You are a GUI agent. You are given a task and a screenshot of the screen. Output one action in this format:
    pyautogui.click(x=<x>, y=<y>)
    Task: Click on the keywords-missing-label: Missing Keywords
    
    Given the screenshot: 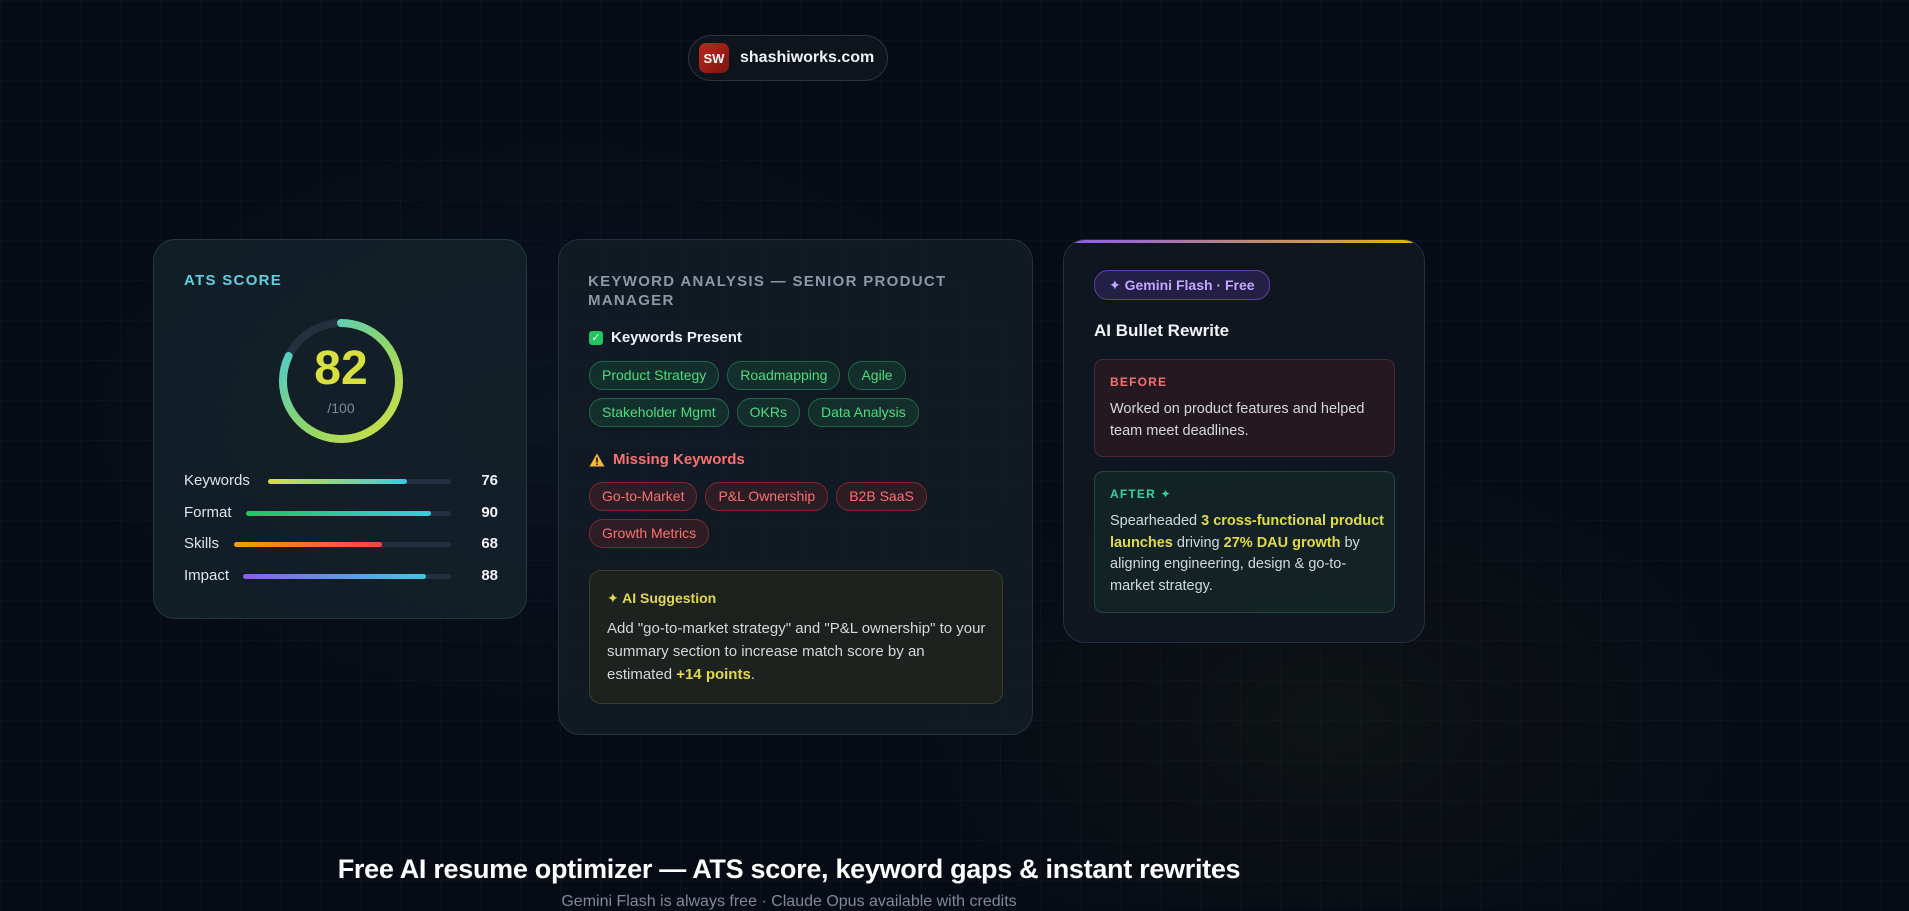 What is the action you would take?
    pyautogui.click(x=679, y=459)
    